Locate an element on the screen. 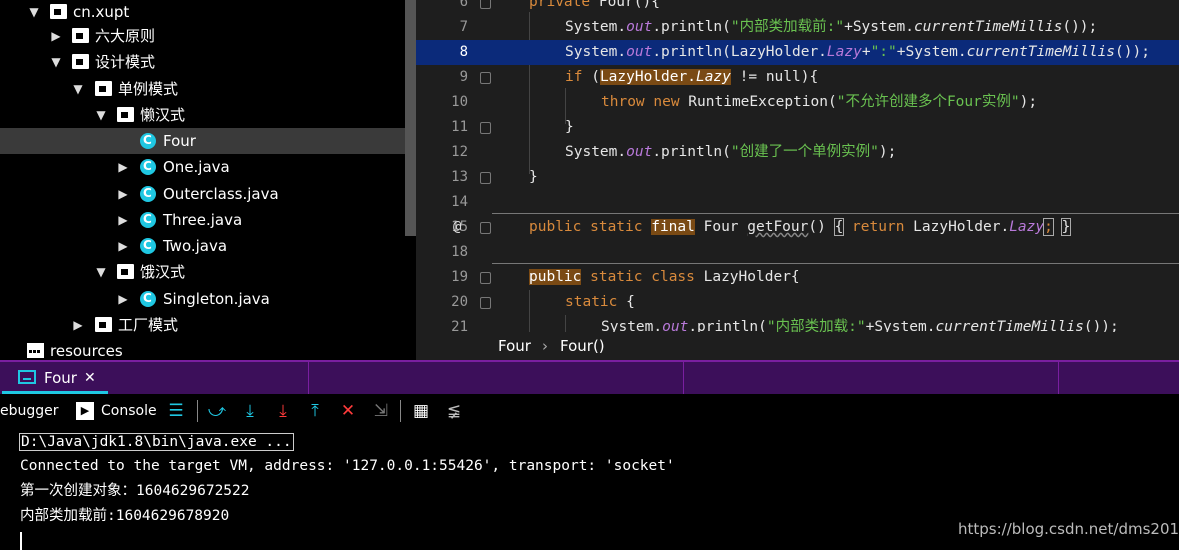 The height and width of the screenshot is (550, 1179). tree-item-one-java: ▶ One.java is located at coordinates (202, 166).